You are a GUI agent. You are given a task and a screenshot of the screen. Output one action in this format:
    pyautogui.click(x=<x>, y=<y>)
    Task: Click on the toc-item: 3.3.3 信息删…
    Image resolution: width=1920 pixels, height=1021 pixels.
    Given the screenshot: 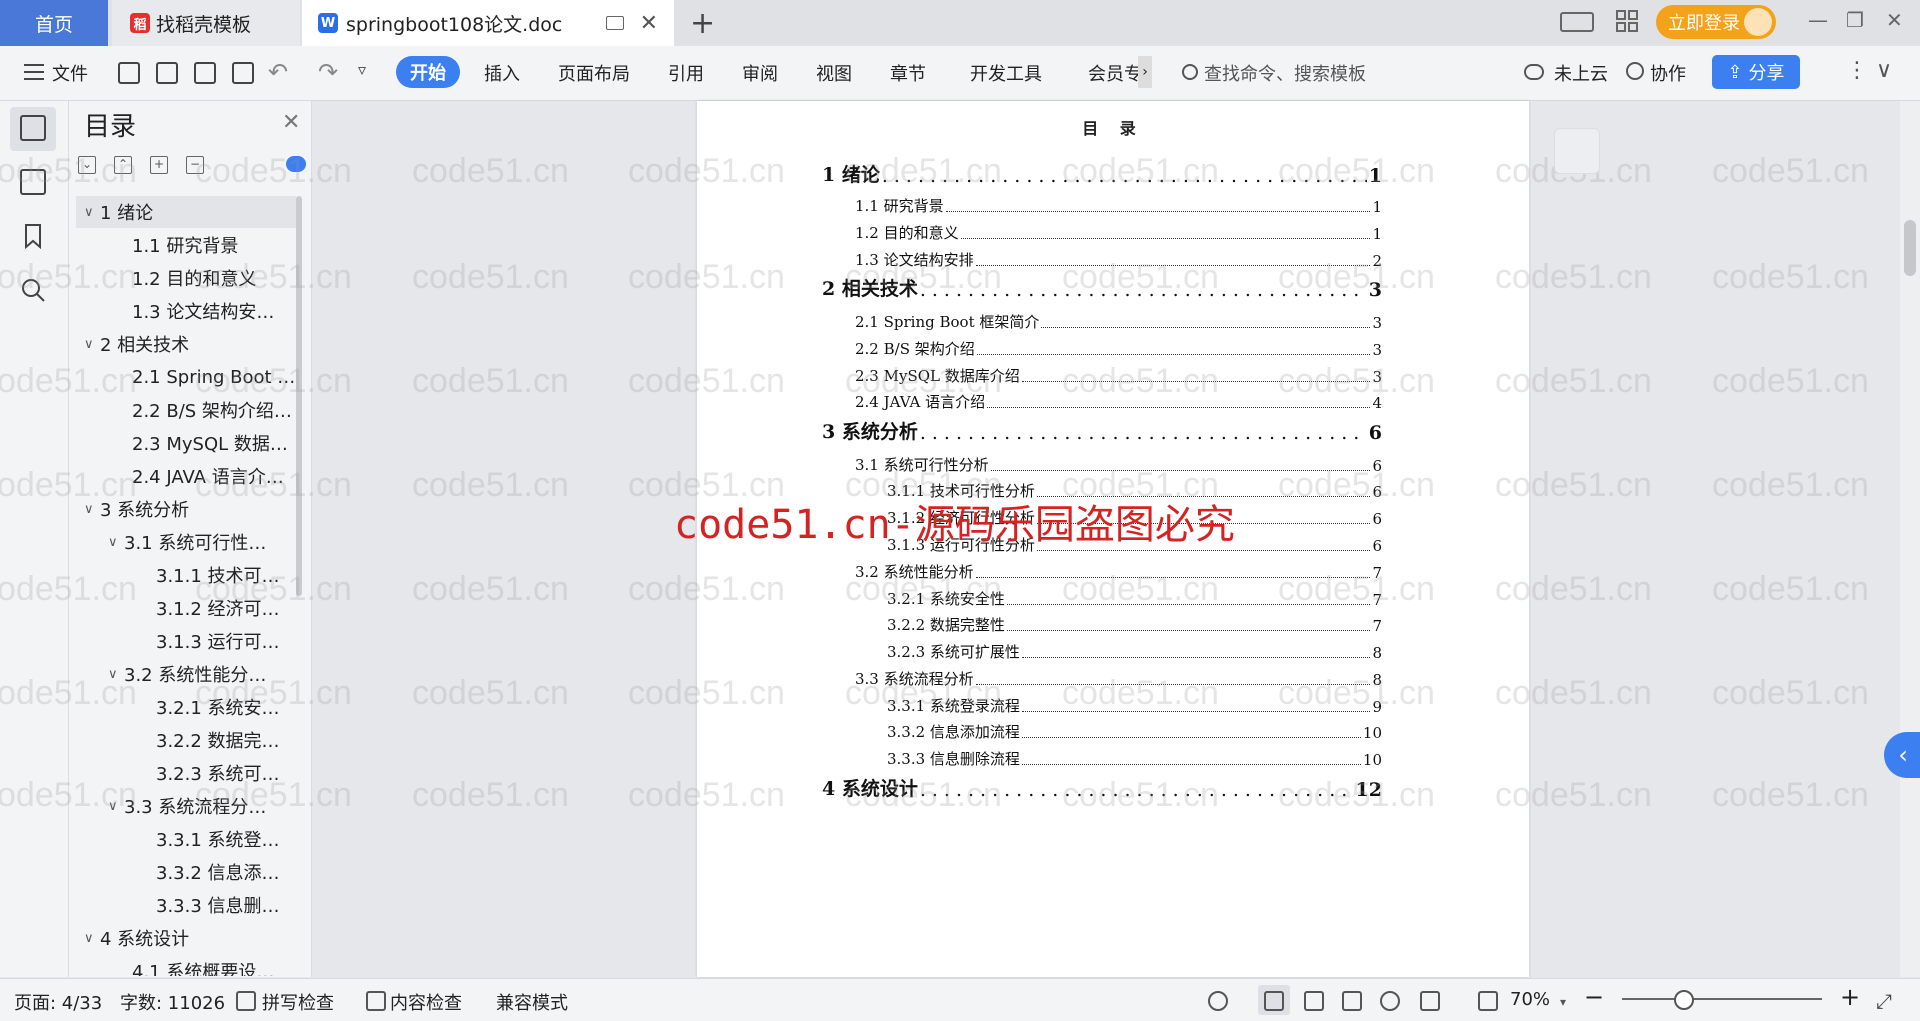 What is the action you would take?
    pyautogui.click(x=186, y=905)
    